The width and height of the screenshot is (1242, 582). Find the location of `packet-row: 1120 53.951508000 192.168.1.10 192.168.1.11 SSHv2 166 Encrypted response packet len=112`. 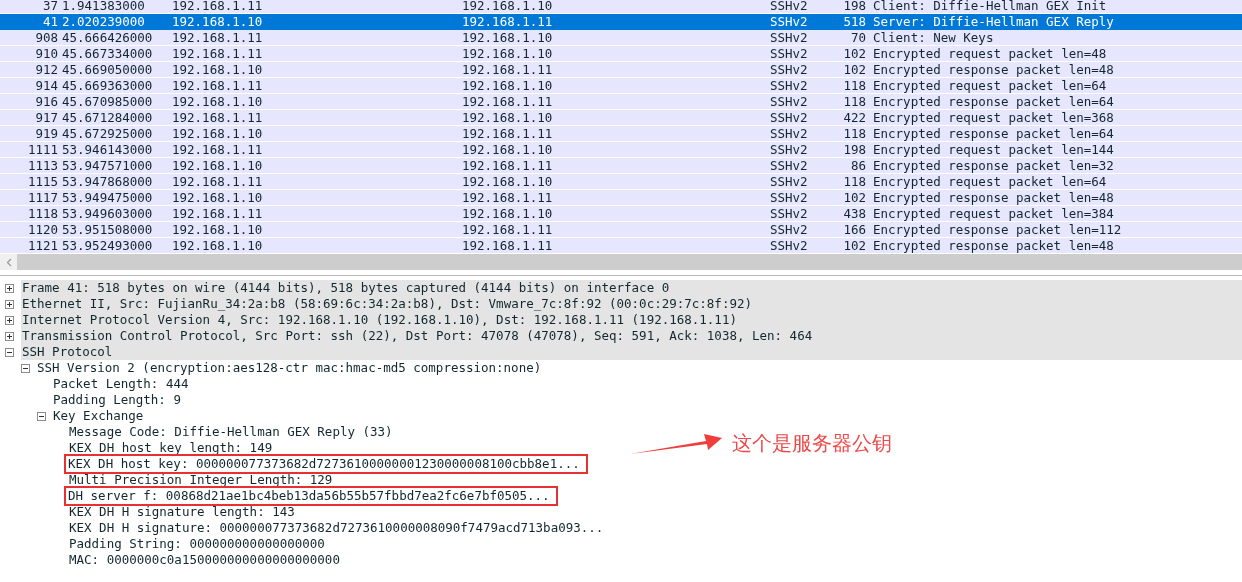

packet-row: 1120 53.951508000 192.168.1.10 192.168.1.11 SSHv2 166 Encrypted response packet len=112 is located at coordinates (621, 230).